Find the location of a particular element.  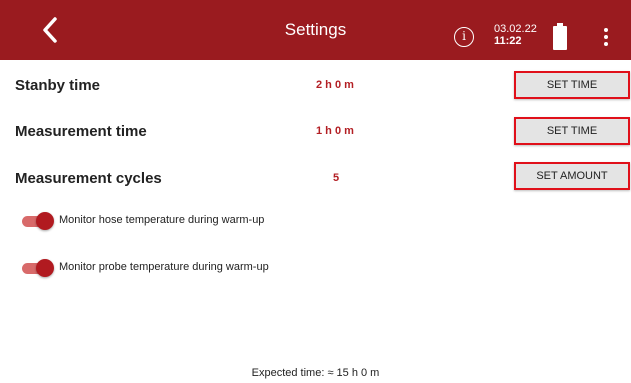

date-time: 03.02.22 11:22 is located at coordinates (515, 35).